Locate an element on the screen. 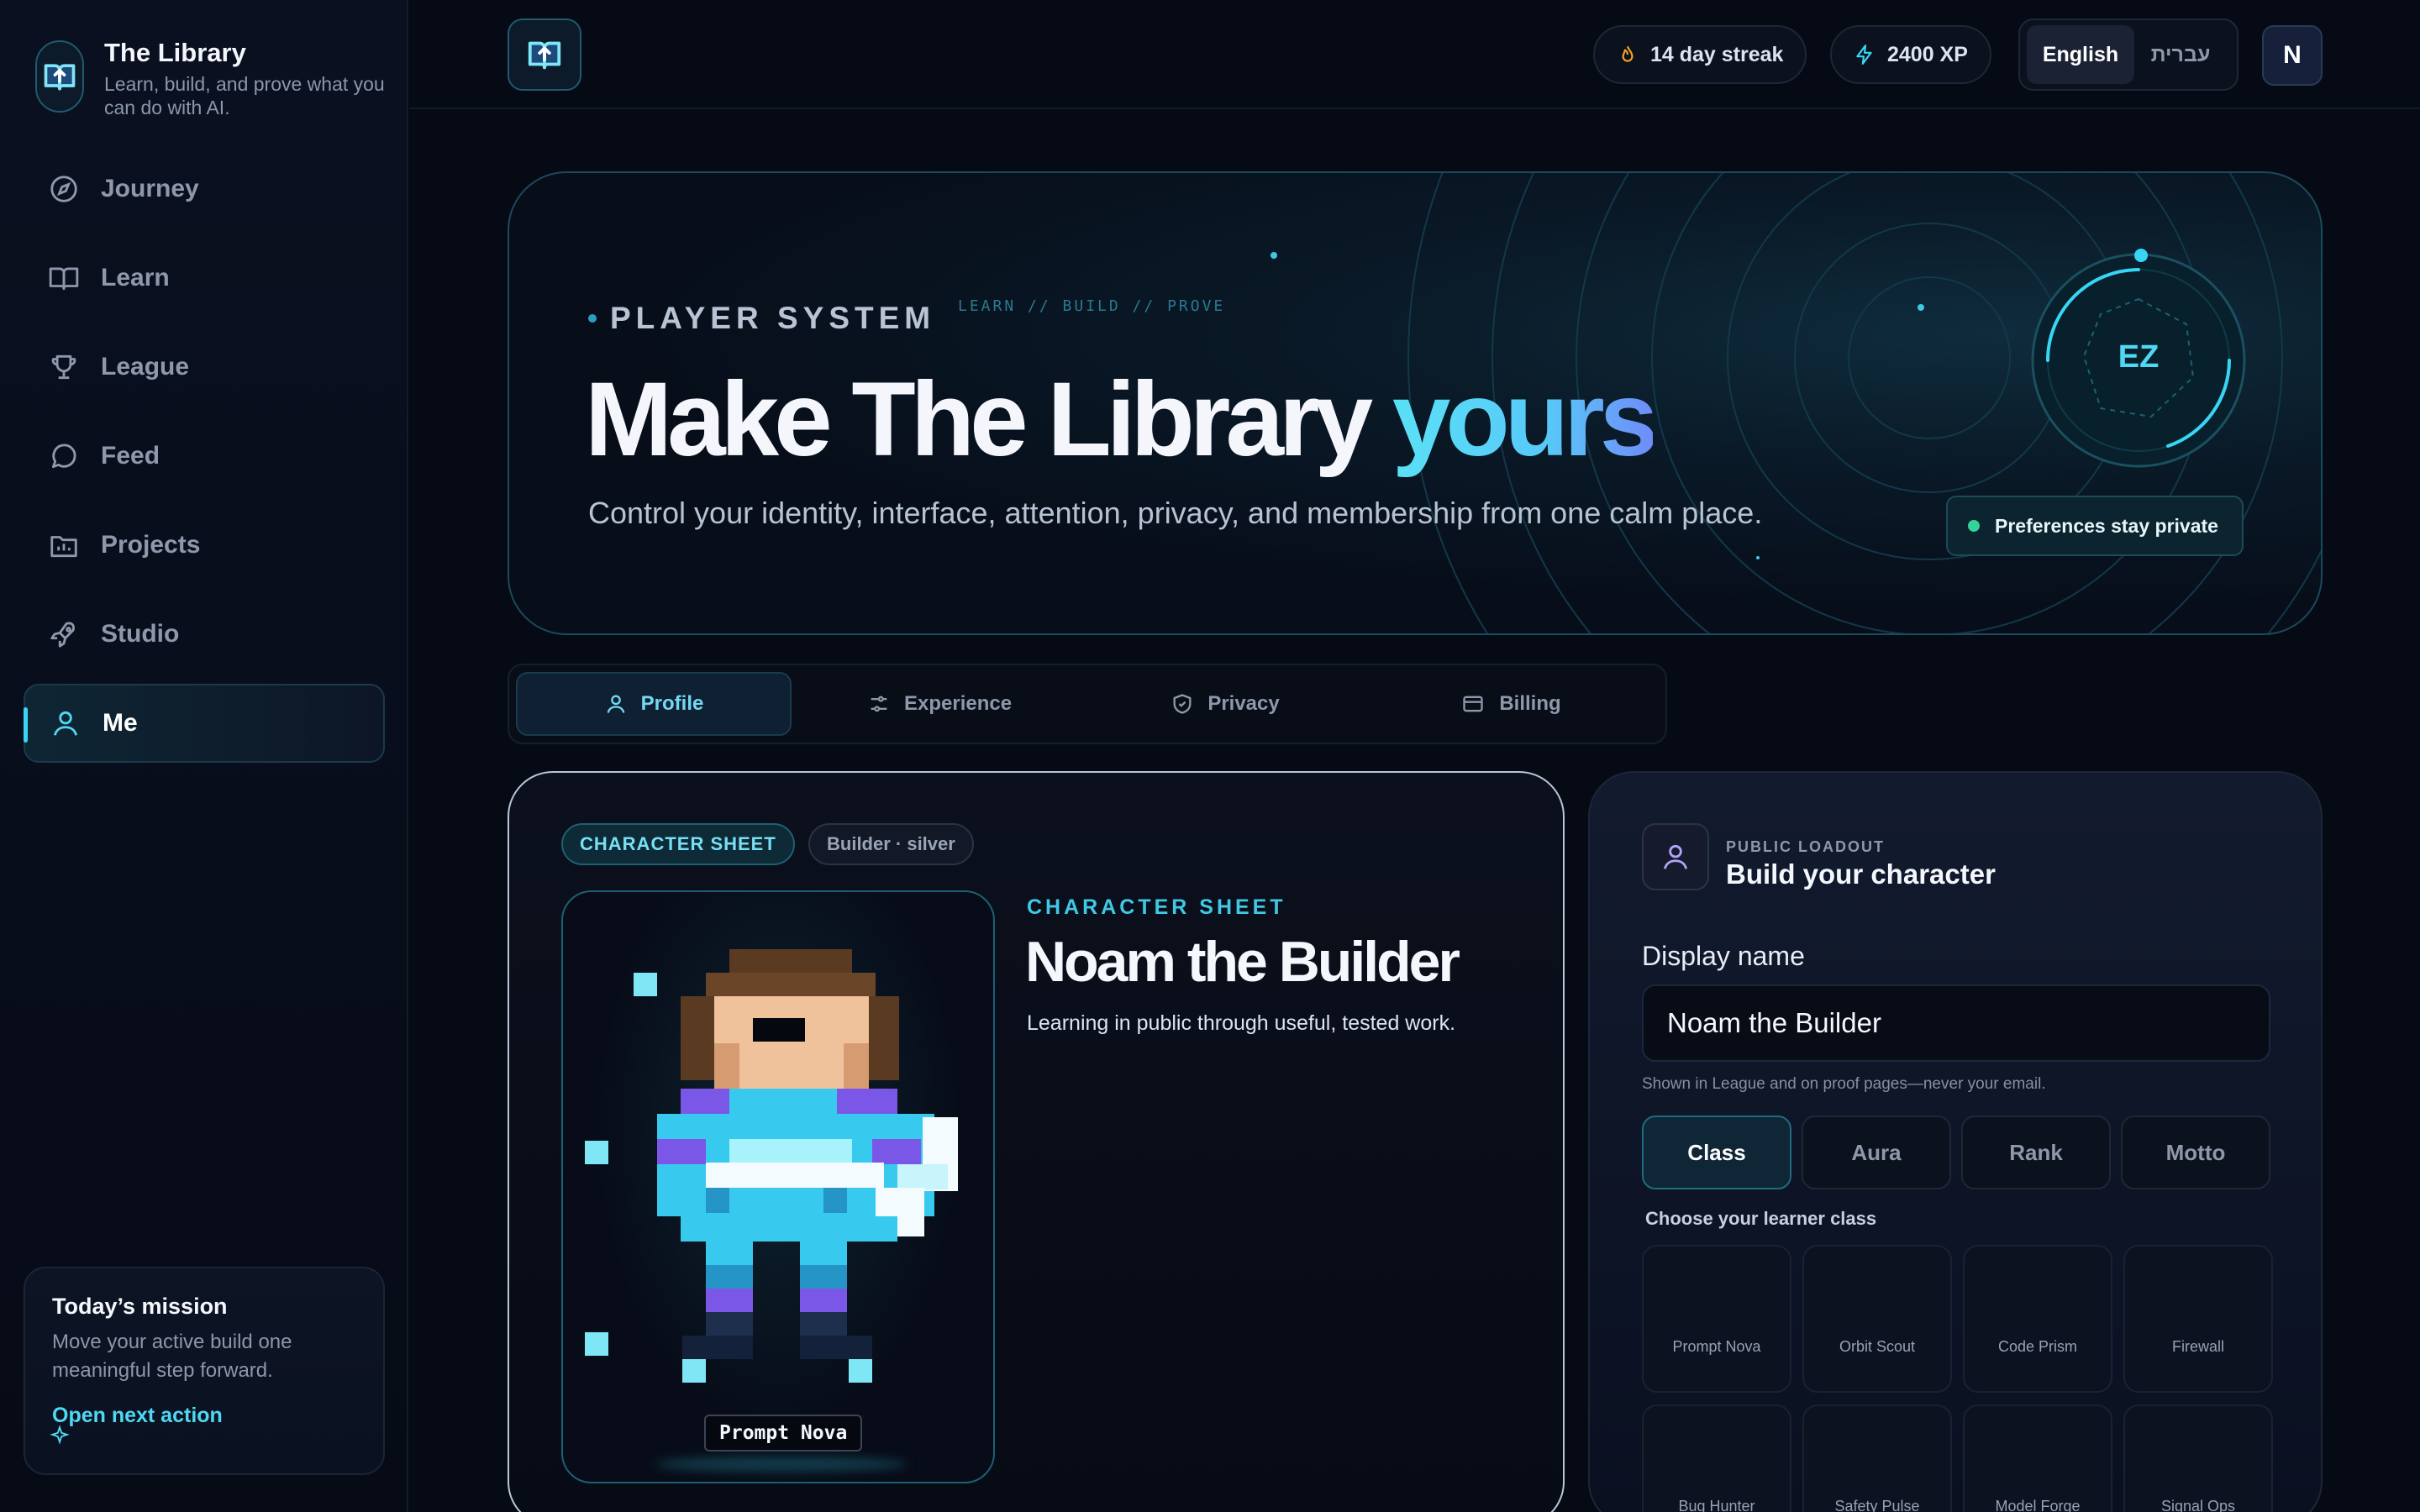 The width and height of the screenshot is (2420, 1512). class-option-prompt-nova: Prompt Nova is located at coordinates (1716, 1319).